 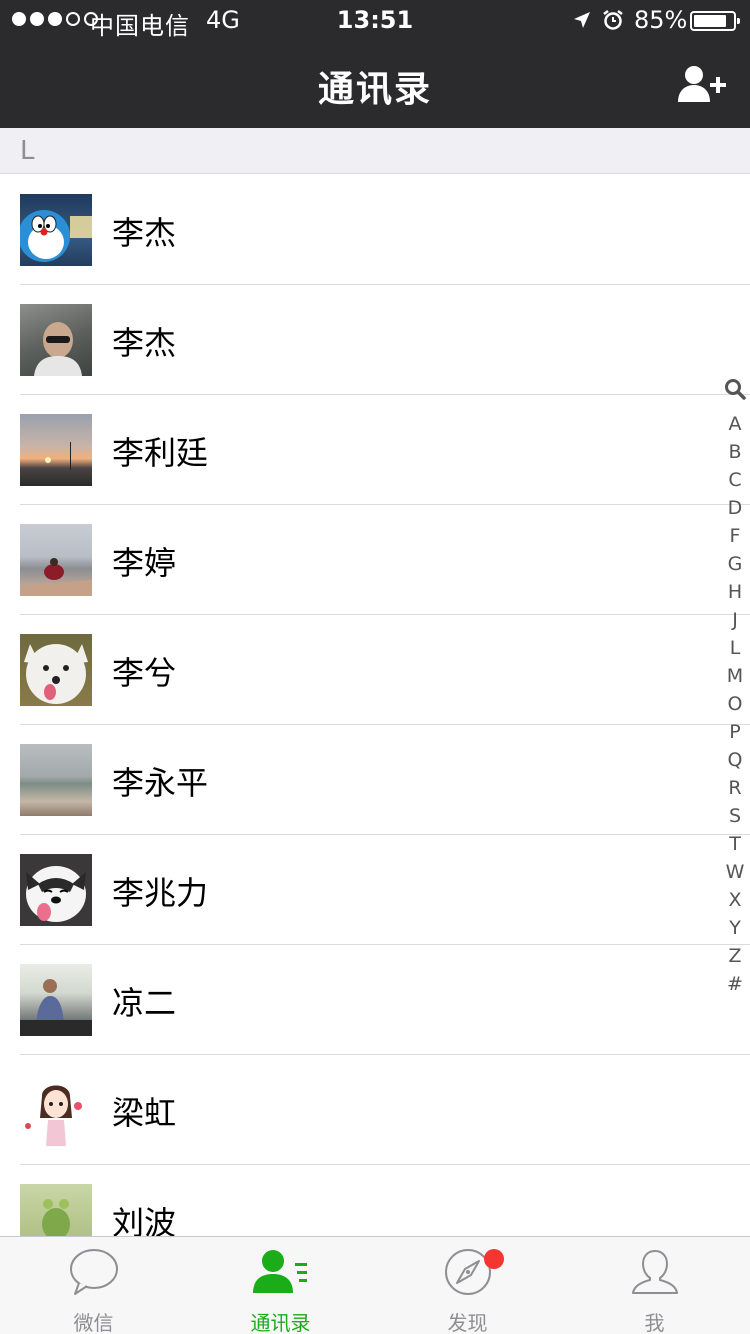 I want to click on index-letter: D, so click(x=735, y=508).